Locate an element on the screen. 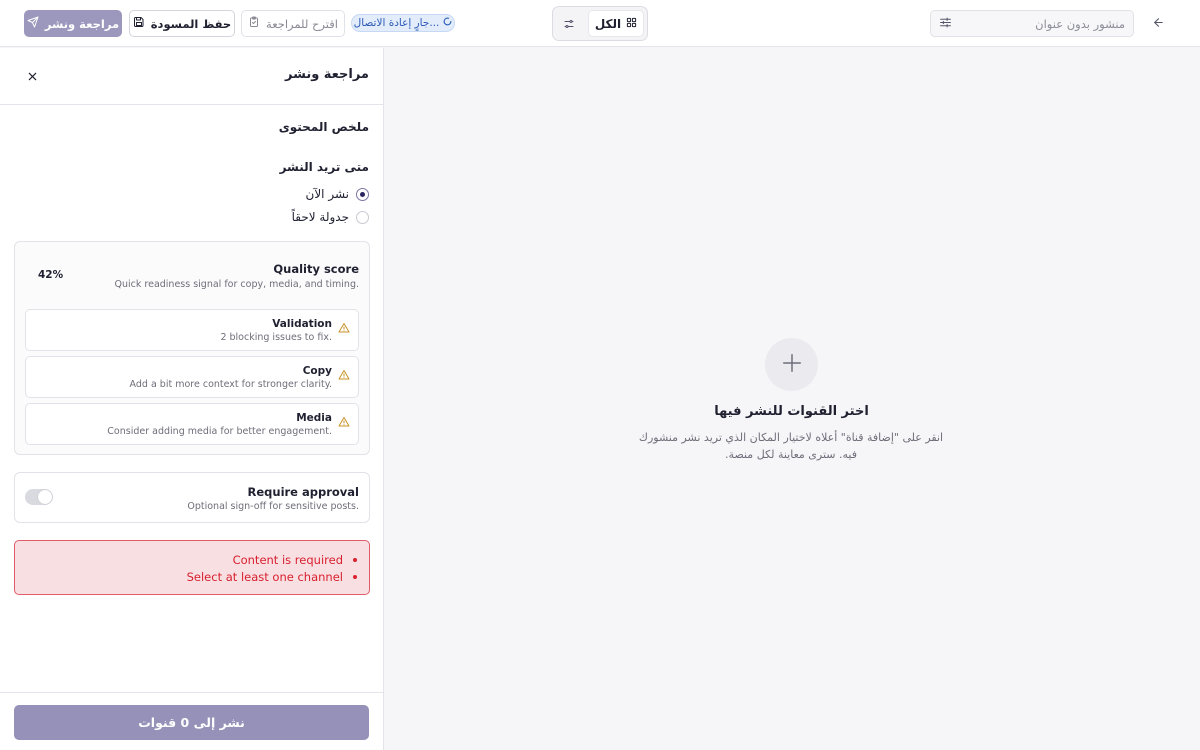 The width and height of the screenshot is (1200, 750). send-icon is located at coordinates (33, 23).